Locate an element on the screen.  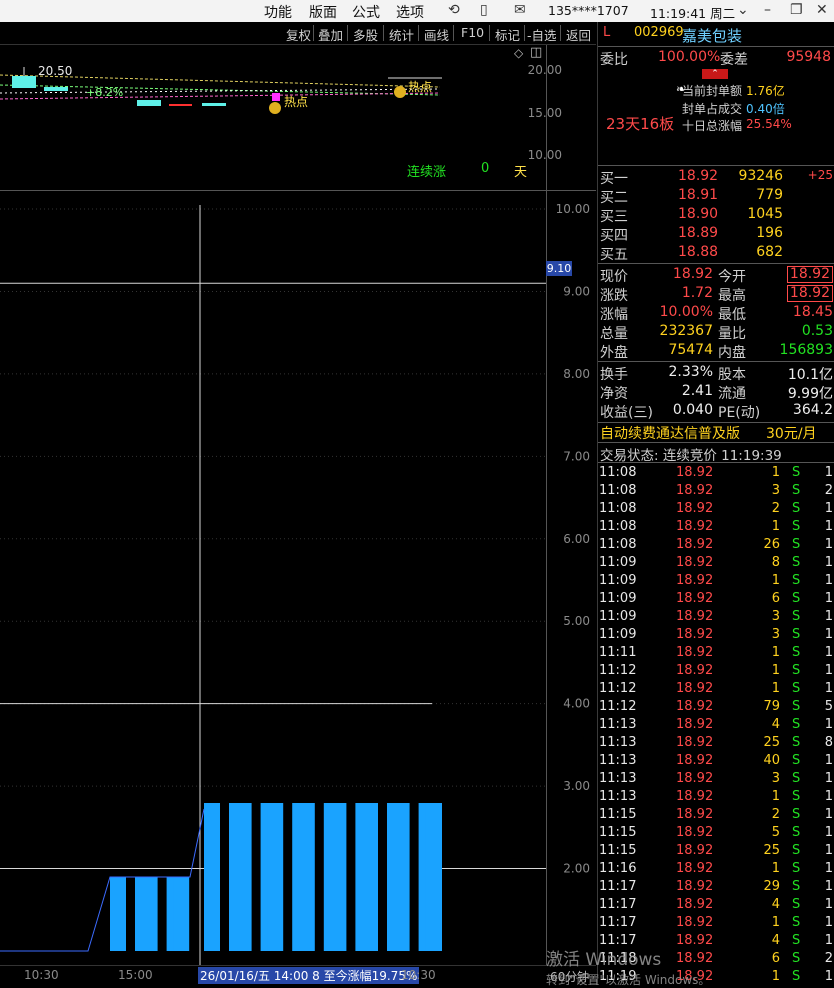
tick-row: 11:13 18.92 25 S 8 is located at coordinates (716, 744).